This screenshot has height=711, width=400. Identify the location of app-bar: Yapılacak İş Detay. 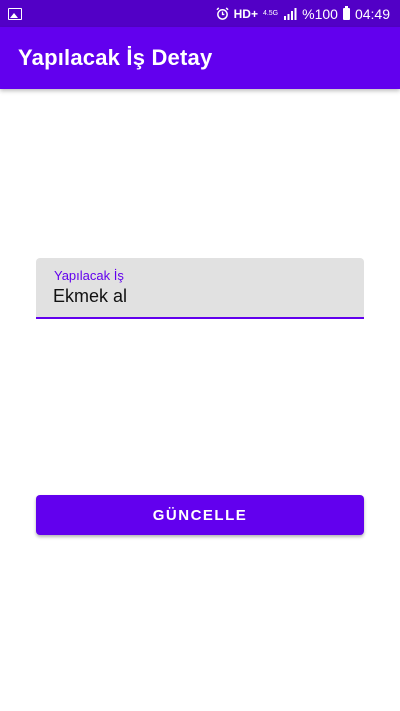
(200, 58).